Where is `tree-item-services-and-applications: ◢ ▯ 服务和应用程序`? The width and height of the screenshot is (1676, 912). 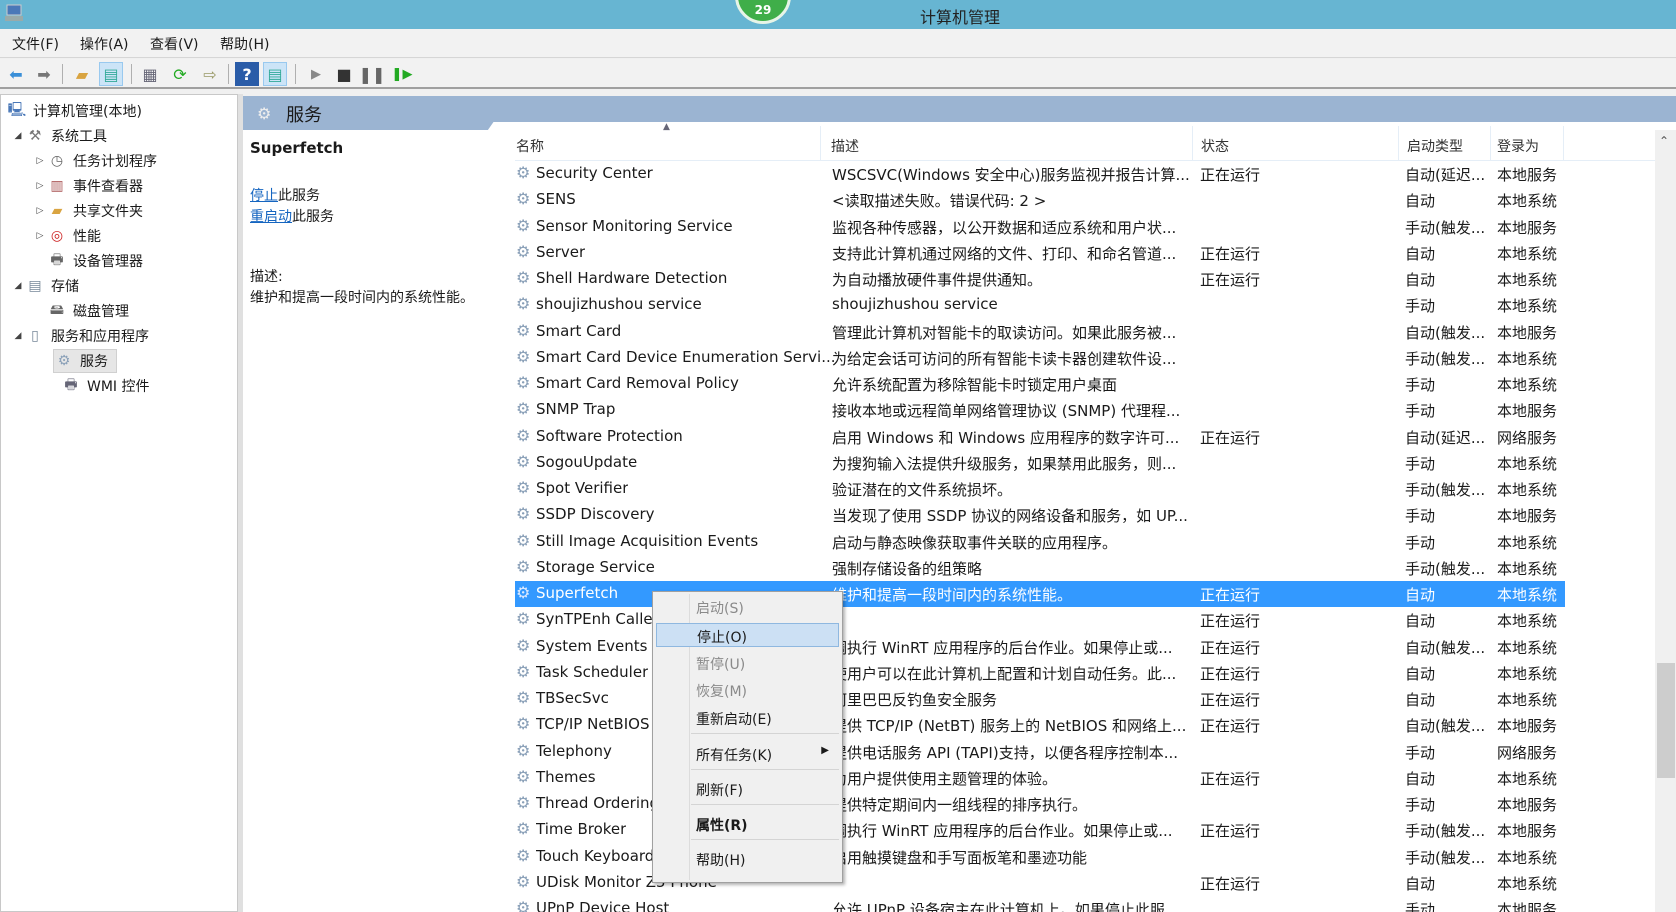
tree-item-services-and-applications: ◢ ▯ 服务和应用程序 is located at coordinates (80, 336).